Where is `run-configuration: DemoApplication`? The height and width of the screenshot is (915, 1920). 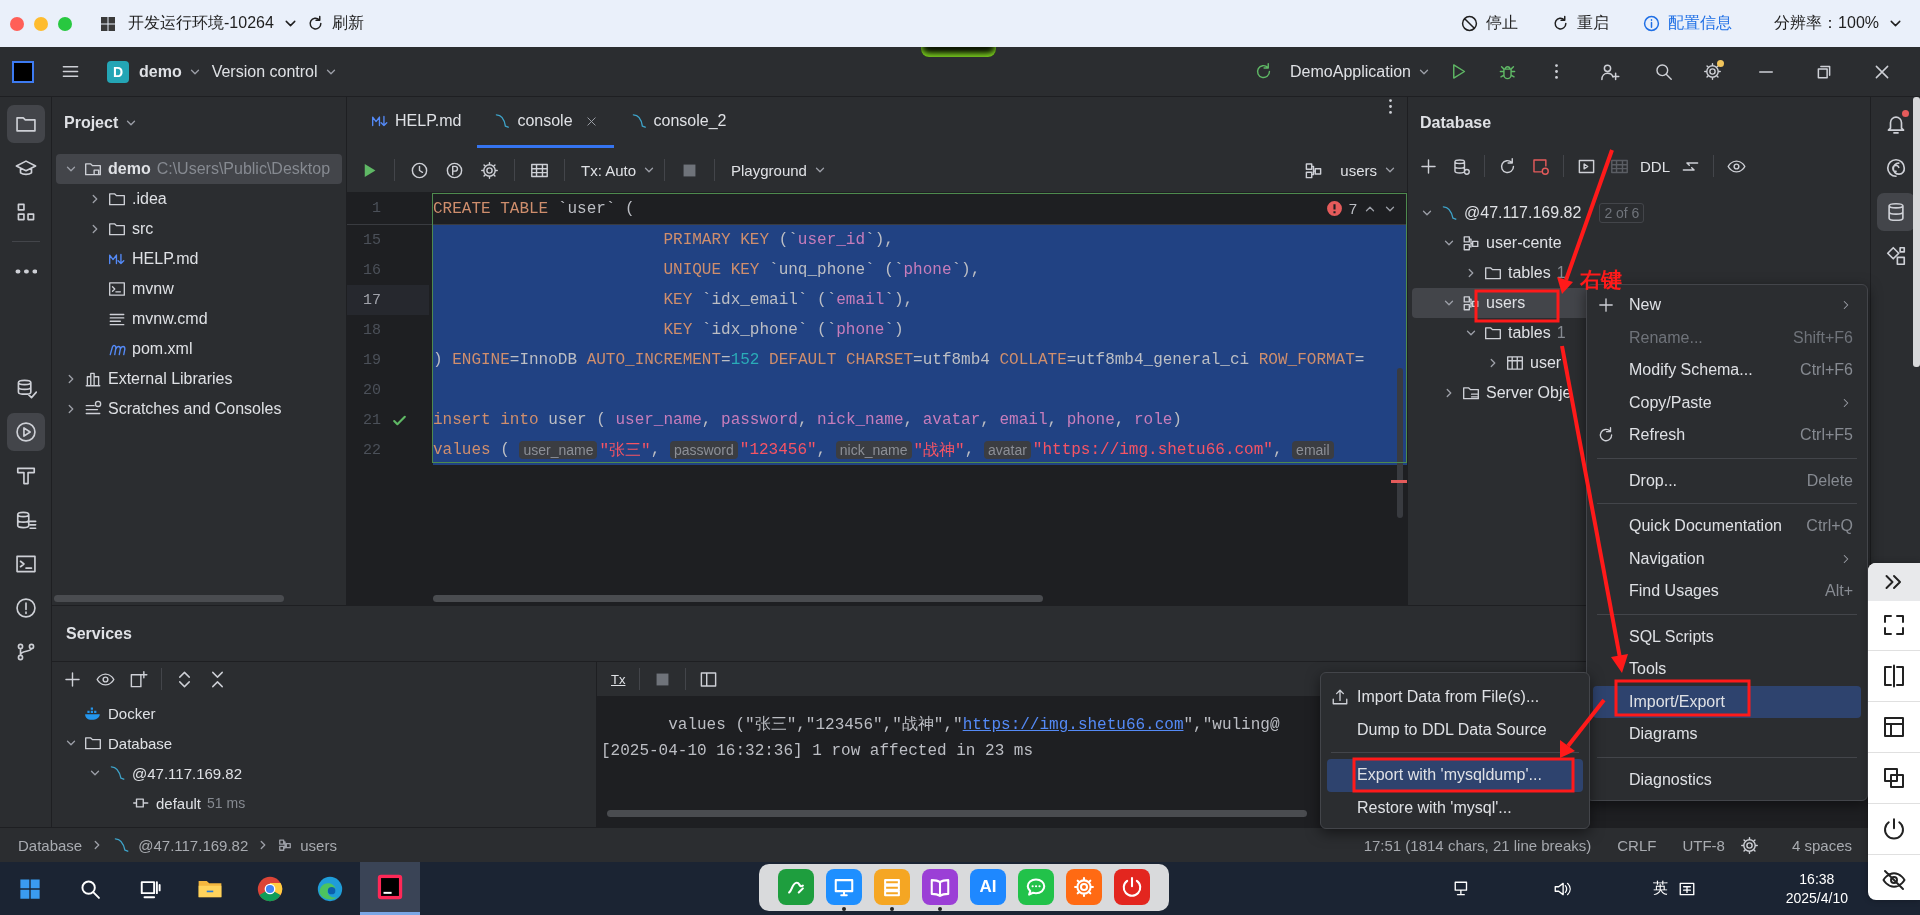
run-configuration: DemoApplication is located at coordinates (1350, 71).